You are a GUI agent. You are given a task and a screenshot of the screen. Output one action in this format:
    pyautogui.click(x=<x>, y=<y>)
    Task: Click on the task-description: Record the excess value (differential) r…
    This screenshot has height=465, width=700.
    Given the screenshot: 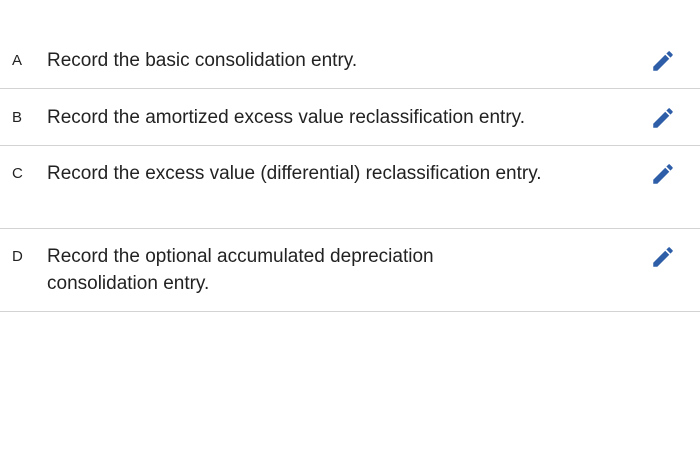 What is the action you would take?
    pyautogui.click(x=294, y=173)
    